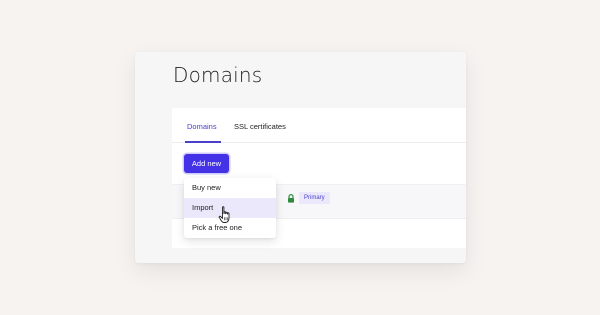  Describe the element at coordinates (206, 187) in the screenshot. I see `menu-item-label: Buy new` at that location.